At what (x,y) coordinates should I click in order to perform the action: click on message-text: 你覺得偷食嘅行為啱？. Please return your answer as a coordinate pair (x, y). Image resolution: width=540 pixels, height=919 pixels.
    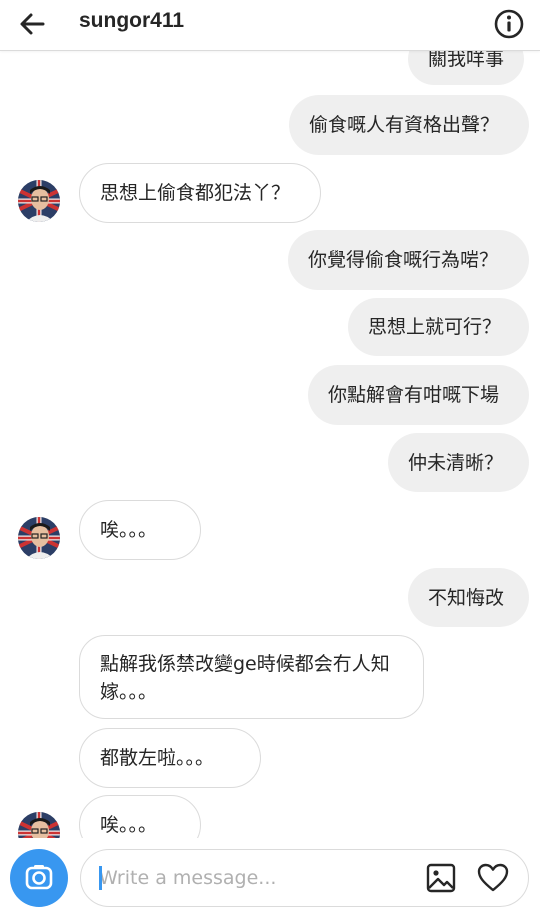
    Looking at the image, I should click on (403, 260).